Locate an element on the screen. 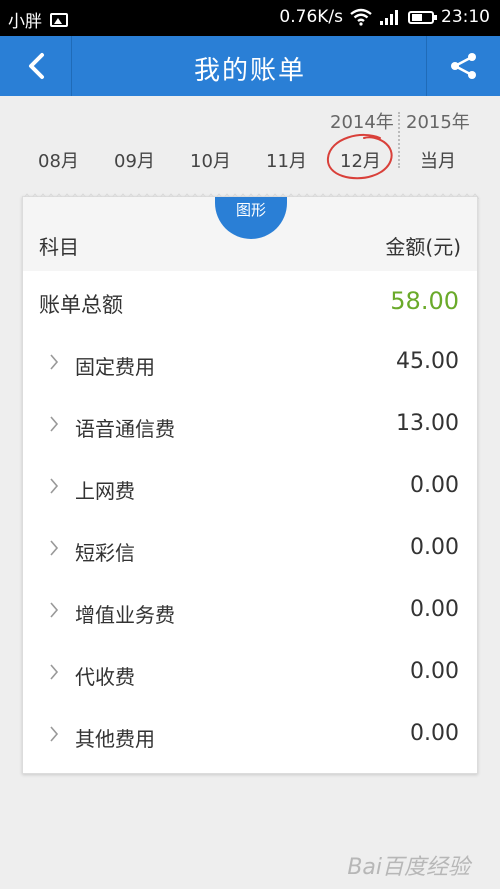 This screenshot has width=500, height=889. bill-item-row-sms: 短彩信 0.00 is located at coordinates (250, 553).